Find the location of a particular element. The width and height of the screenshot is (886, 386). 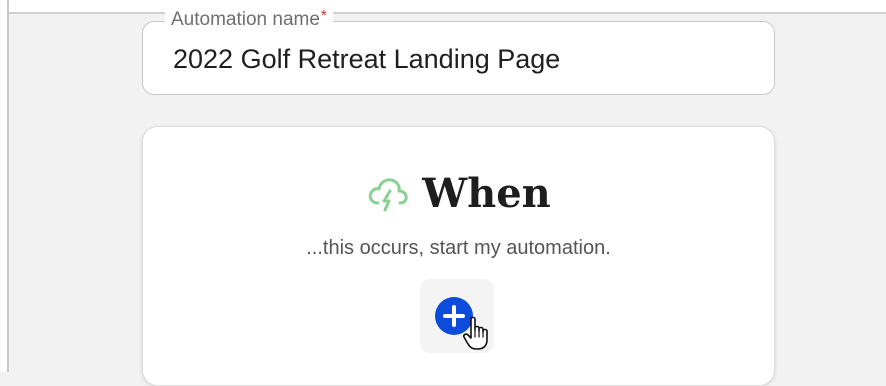

trigger-title: When is located at coordinates (486, 193).